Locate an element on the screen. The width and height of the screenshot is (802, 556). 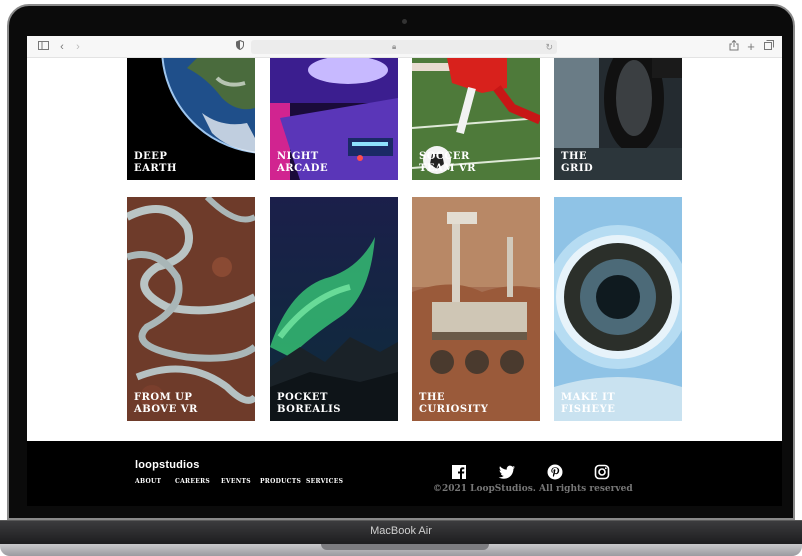
chevron-right-icon: › is located at coordinates (78, 47).